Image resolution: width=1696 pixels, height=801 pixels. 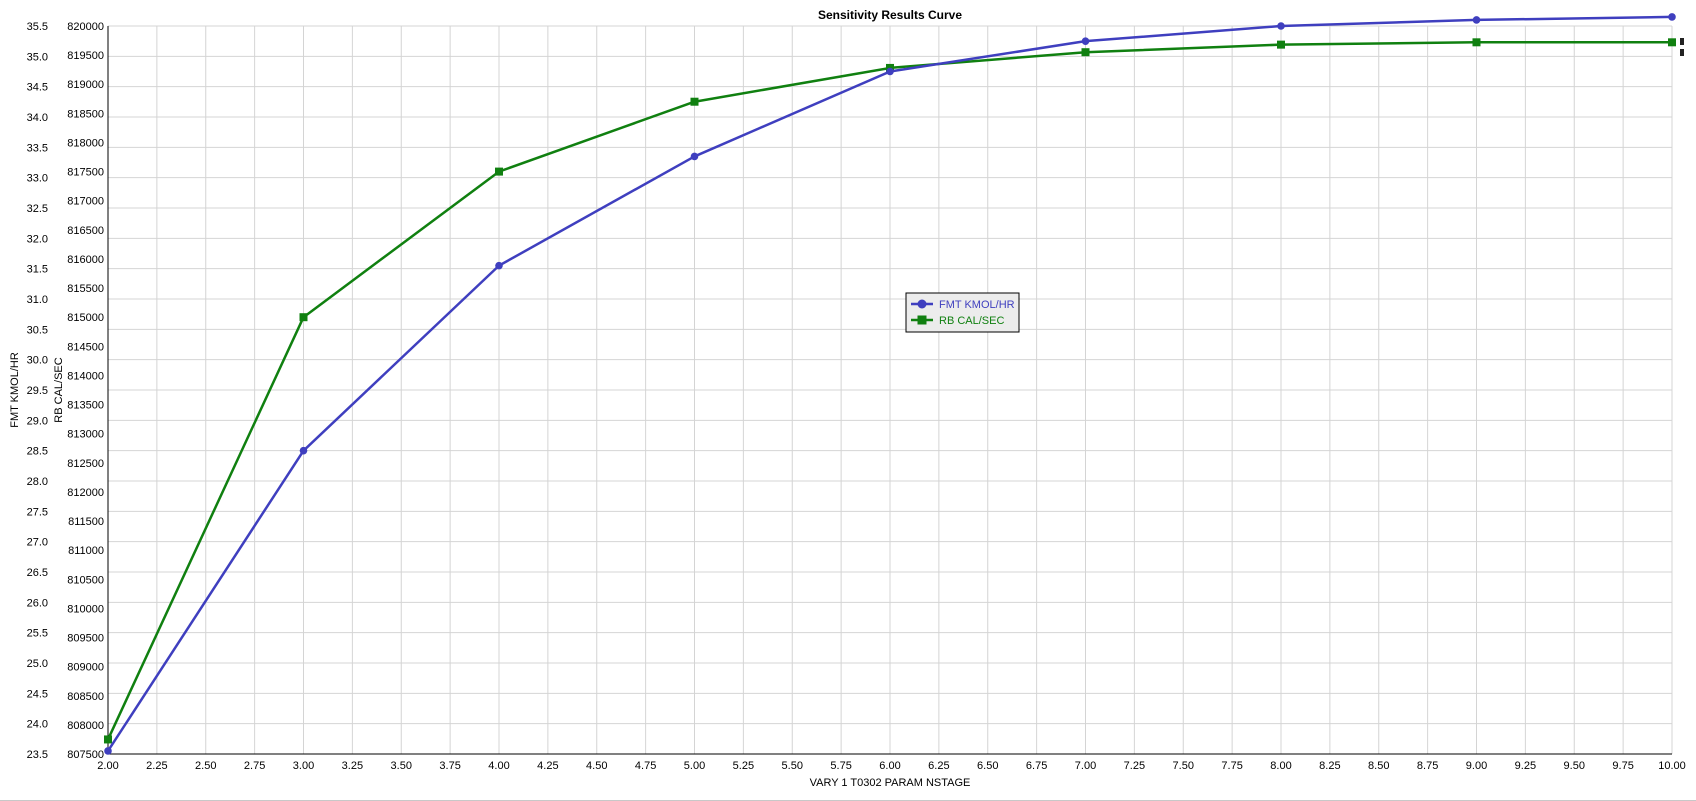 I want to click on x-tick-label: 5.75, so click(x=840, y=766).